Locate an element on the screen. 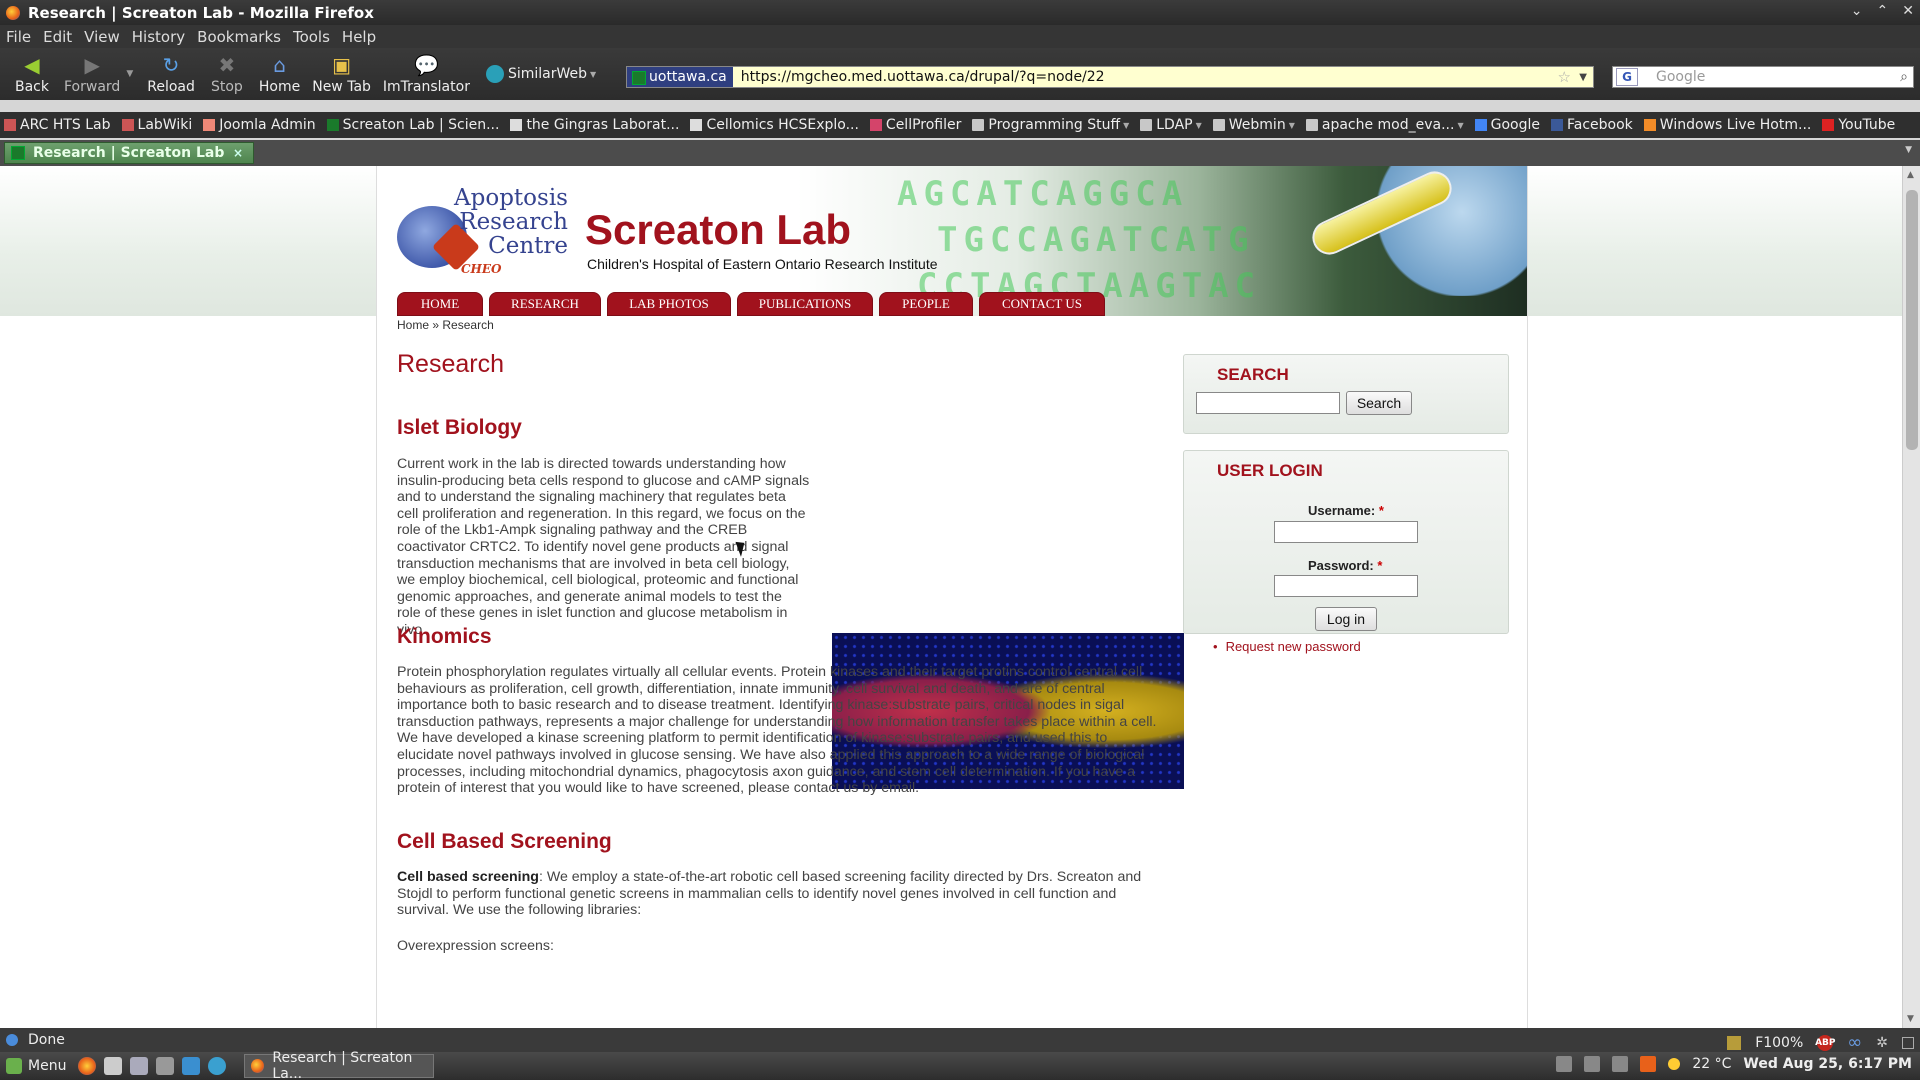 This screenshot has width=1920, height=1080. site-search-button: Search is located at coordinates (1379, 403).